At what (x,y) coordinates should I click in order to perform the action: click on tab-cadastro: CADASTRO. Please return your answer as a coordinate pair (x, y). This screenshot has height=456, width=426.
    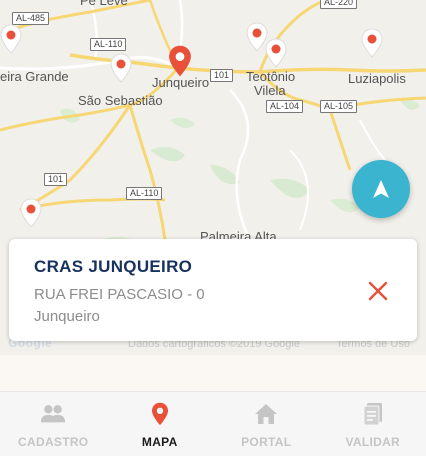
    Looking at the image, I should click on (53, 424).